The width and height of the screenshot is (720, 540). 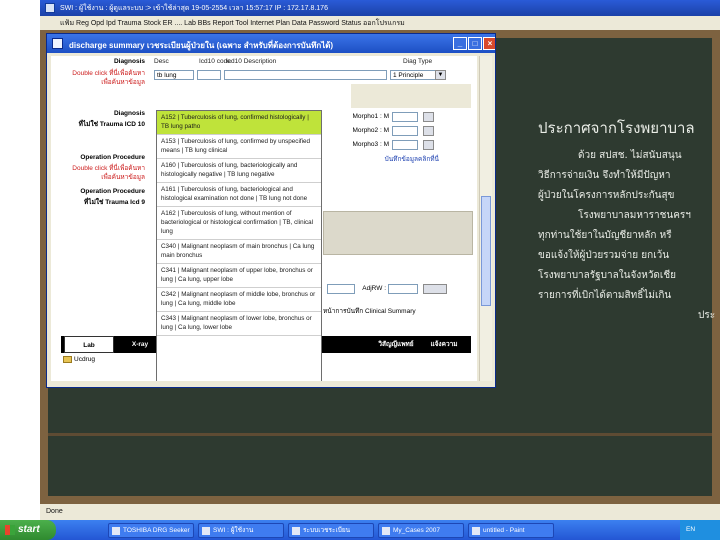 I want to click on taskbar-item: SWI : ผู้ใช้งาน, so click(x=241, y=530).